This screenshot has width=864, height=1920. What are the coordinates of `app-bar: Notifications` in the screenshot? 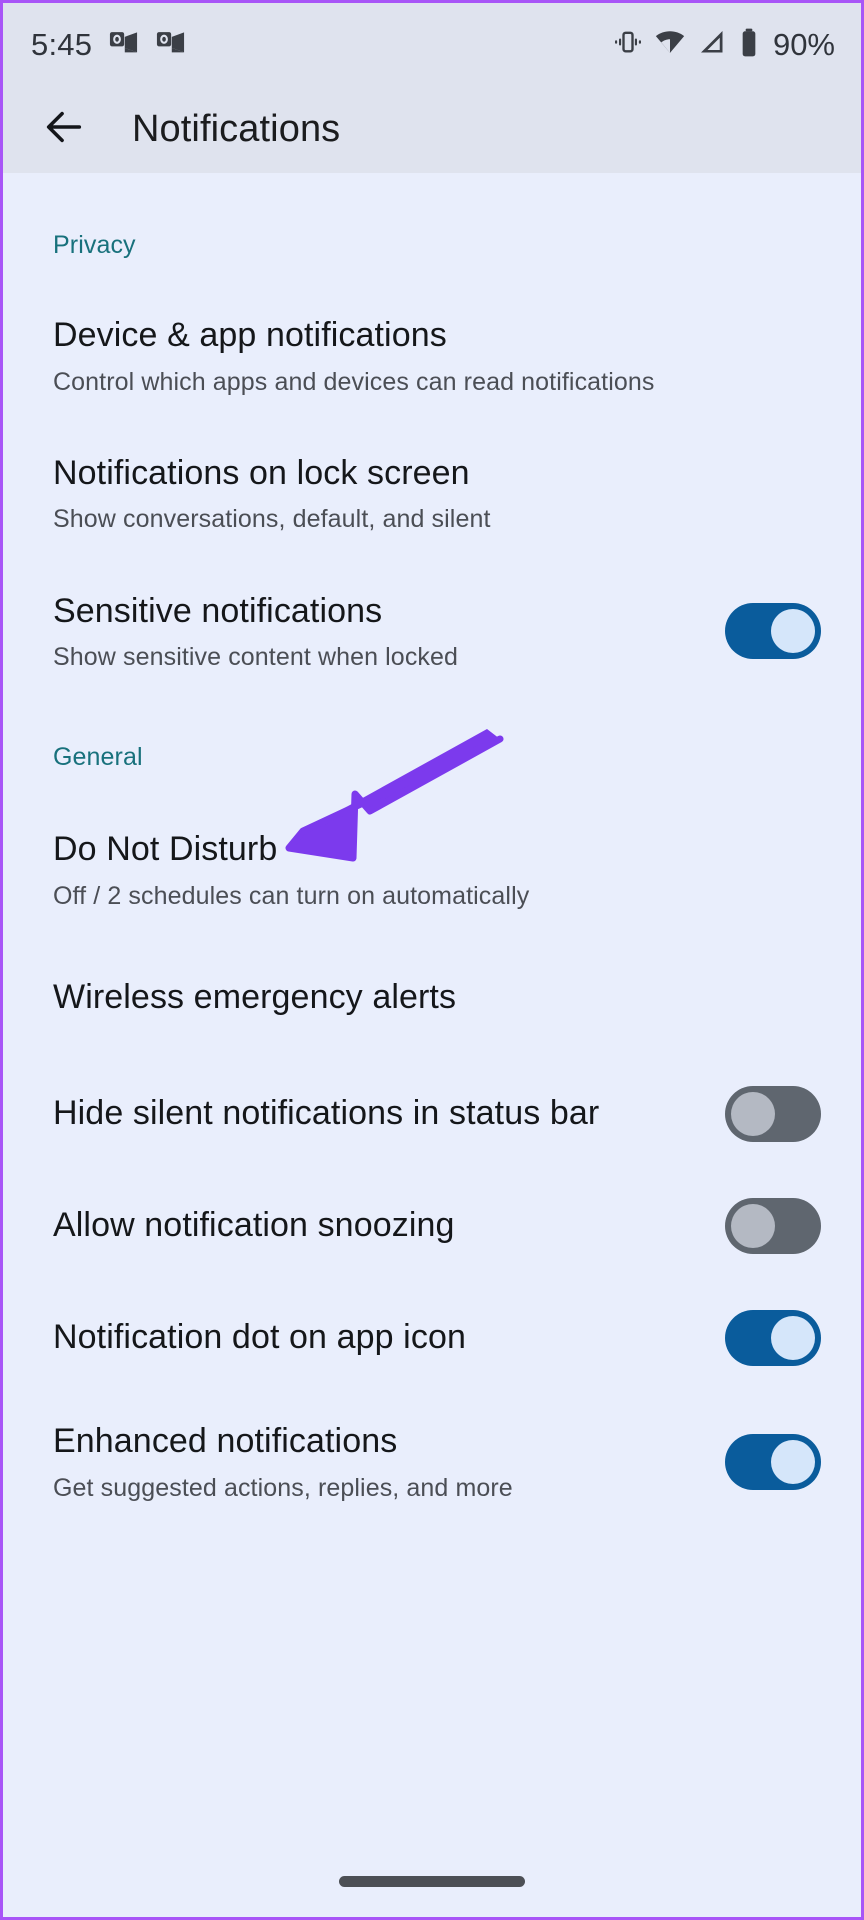 It's located at (432, 129).